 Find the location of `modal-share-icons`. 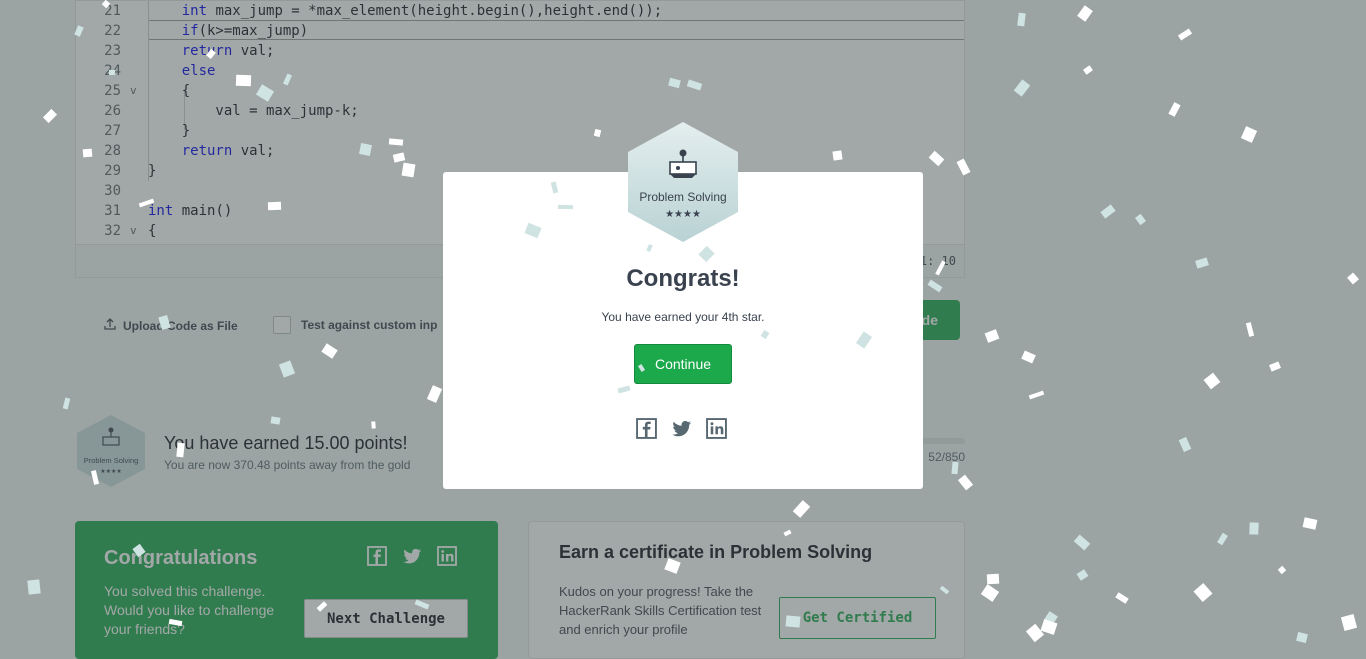

modal-share-icons is located at coordinates (681, 431).